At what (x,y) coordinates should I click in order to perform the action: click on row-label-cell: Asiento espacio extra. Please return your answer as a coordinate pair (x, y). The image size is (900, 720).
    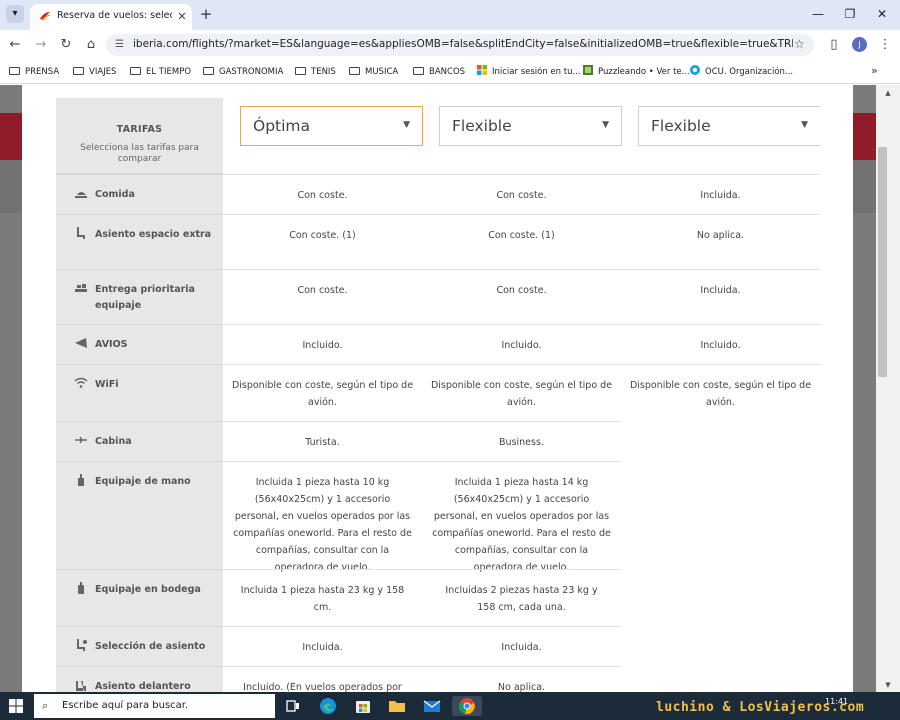
    Looking at the image, I should click on (139, 241).